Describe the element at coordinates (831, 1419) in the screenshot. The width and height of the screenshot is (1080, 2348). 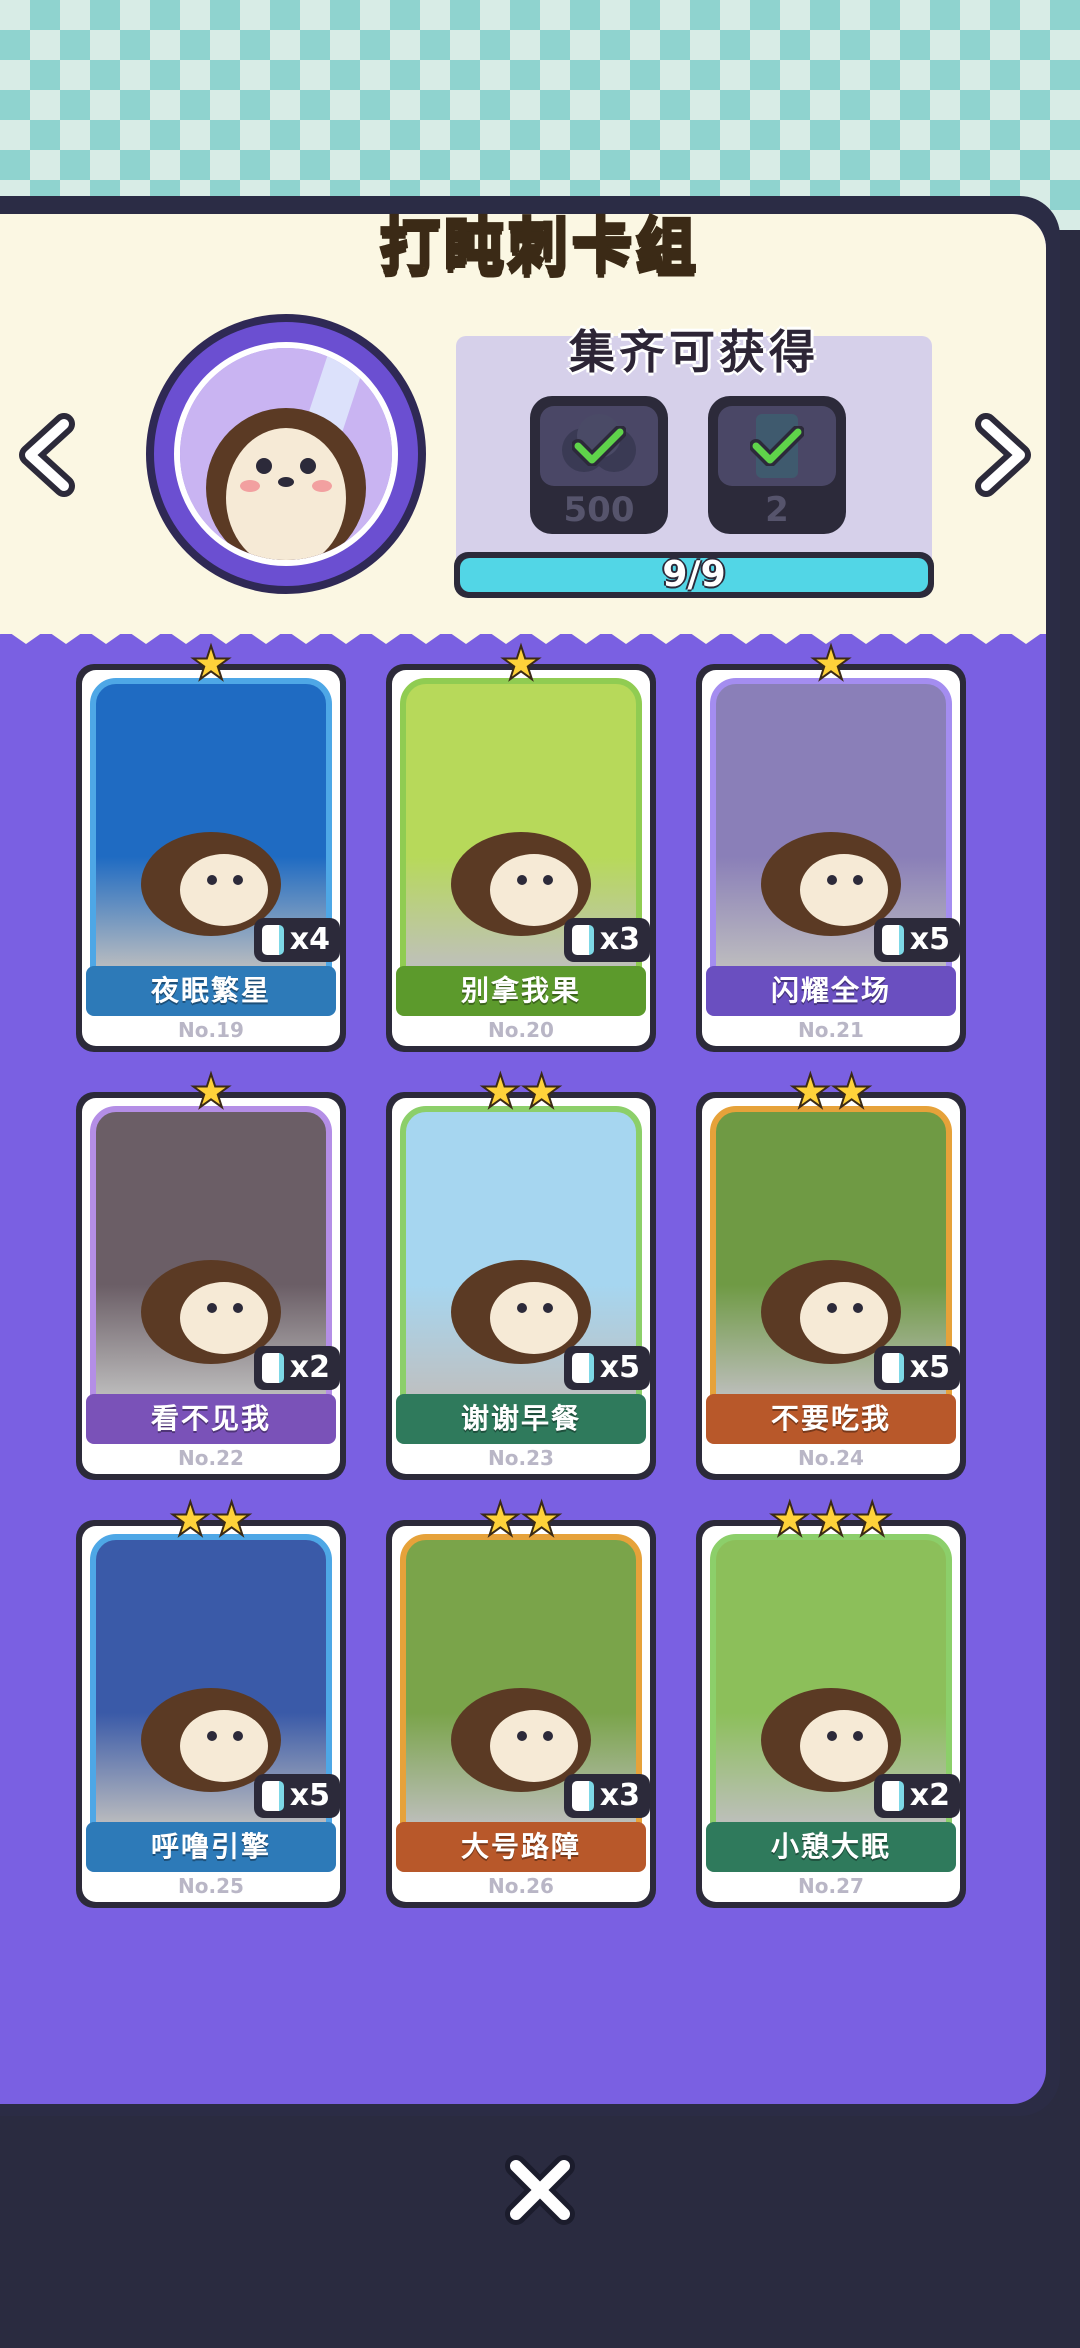
I see `card-name: 不要吃我` at that location.